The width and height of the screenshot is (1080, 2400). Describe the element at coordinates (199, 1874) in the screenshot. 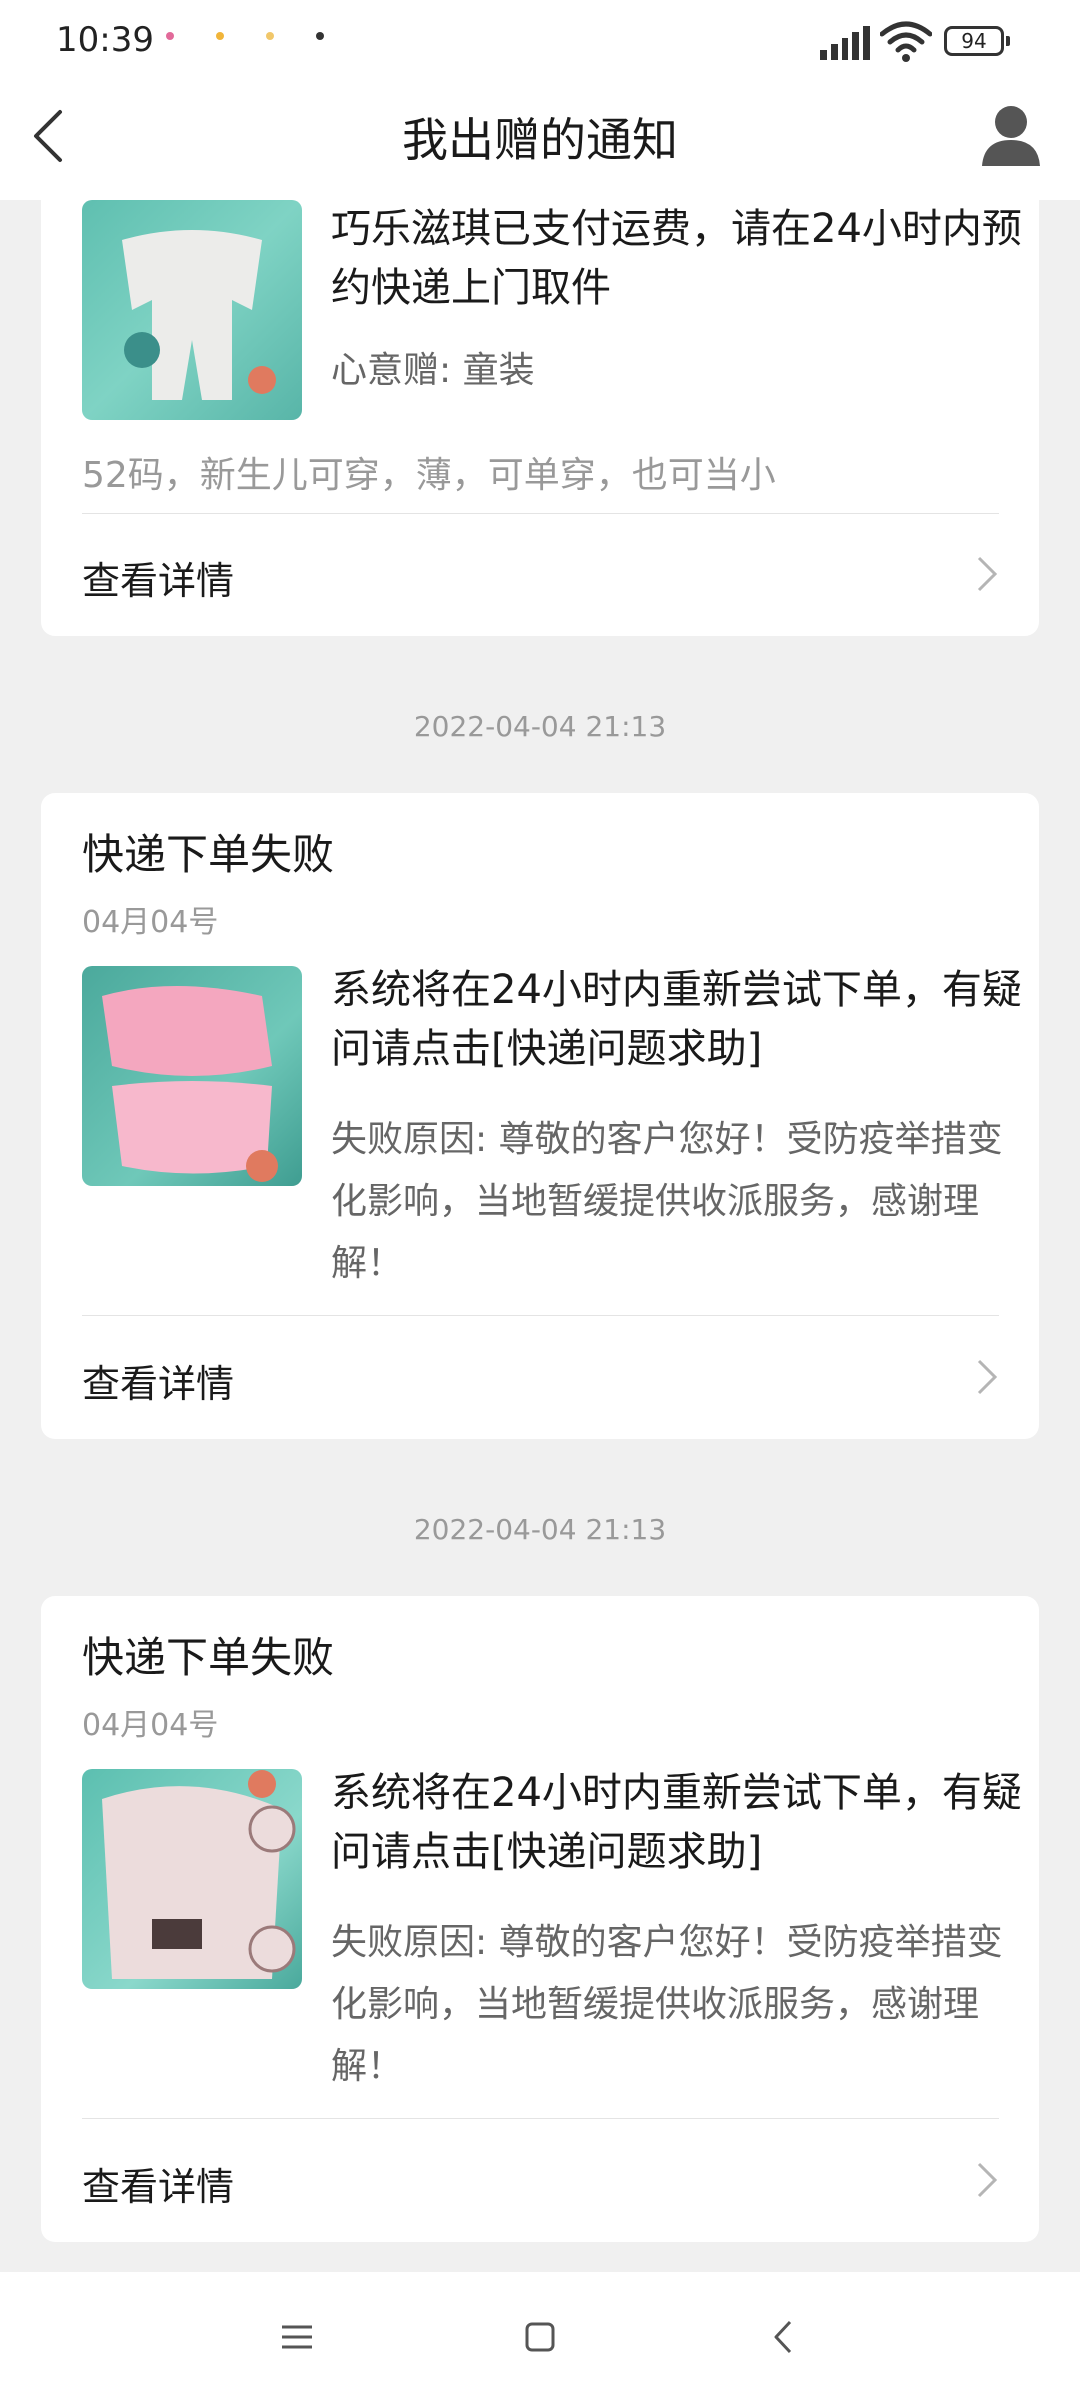

I see `baby-hat-image` at that location.